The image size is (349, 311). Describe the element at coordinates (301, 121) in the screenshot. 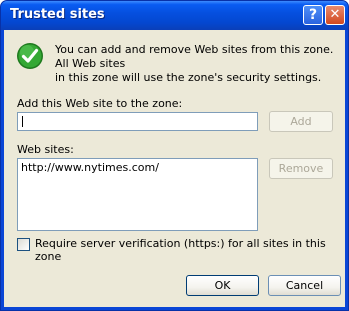

I see `add-button: Add` at that location.